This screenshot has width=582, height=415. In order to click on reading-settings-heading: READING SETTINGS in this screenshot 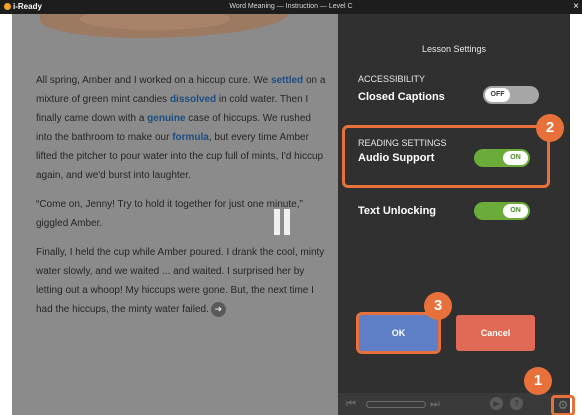, I will do `click(402, 143)`.